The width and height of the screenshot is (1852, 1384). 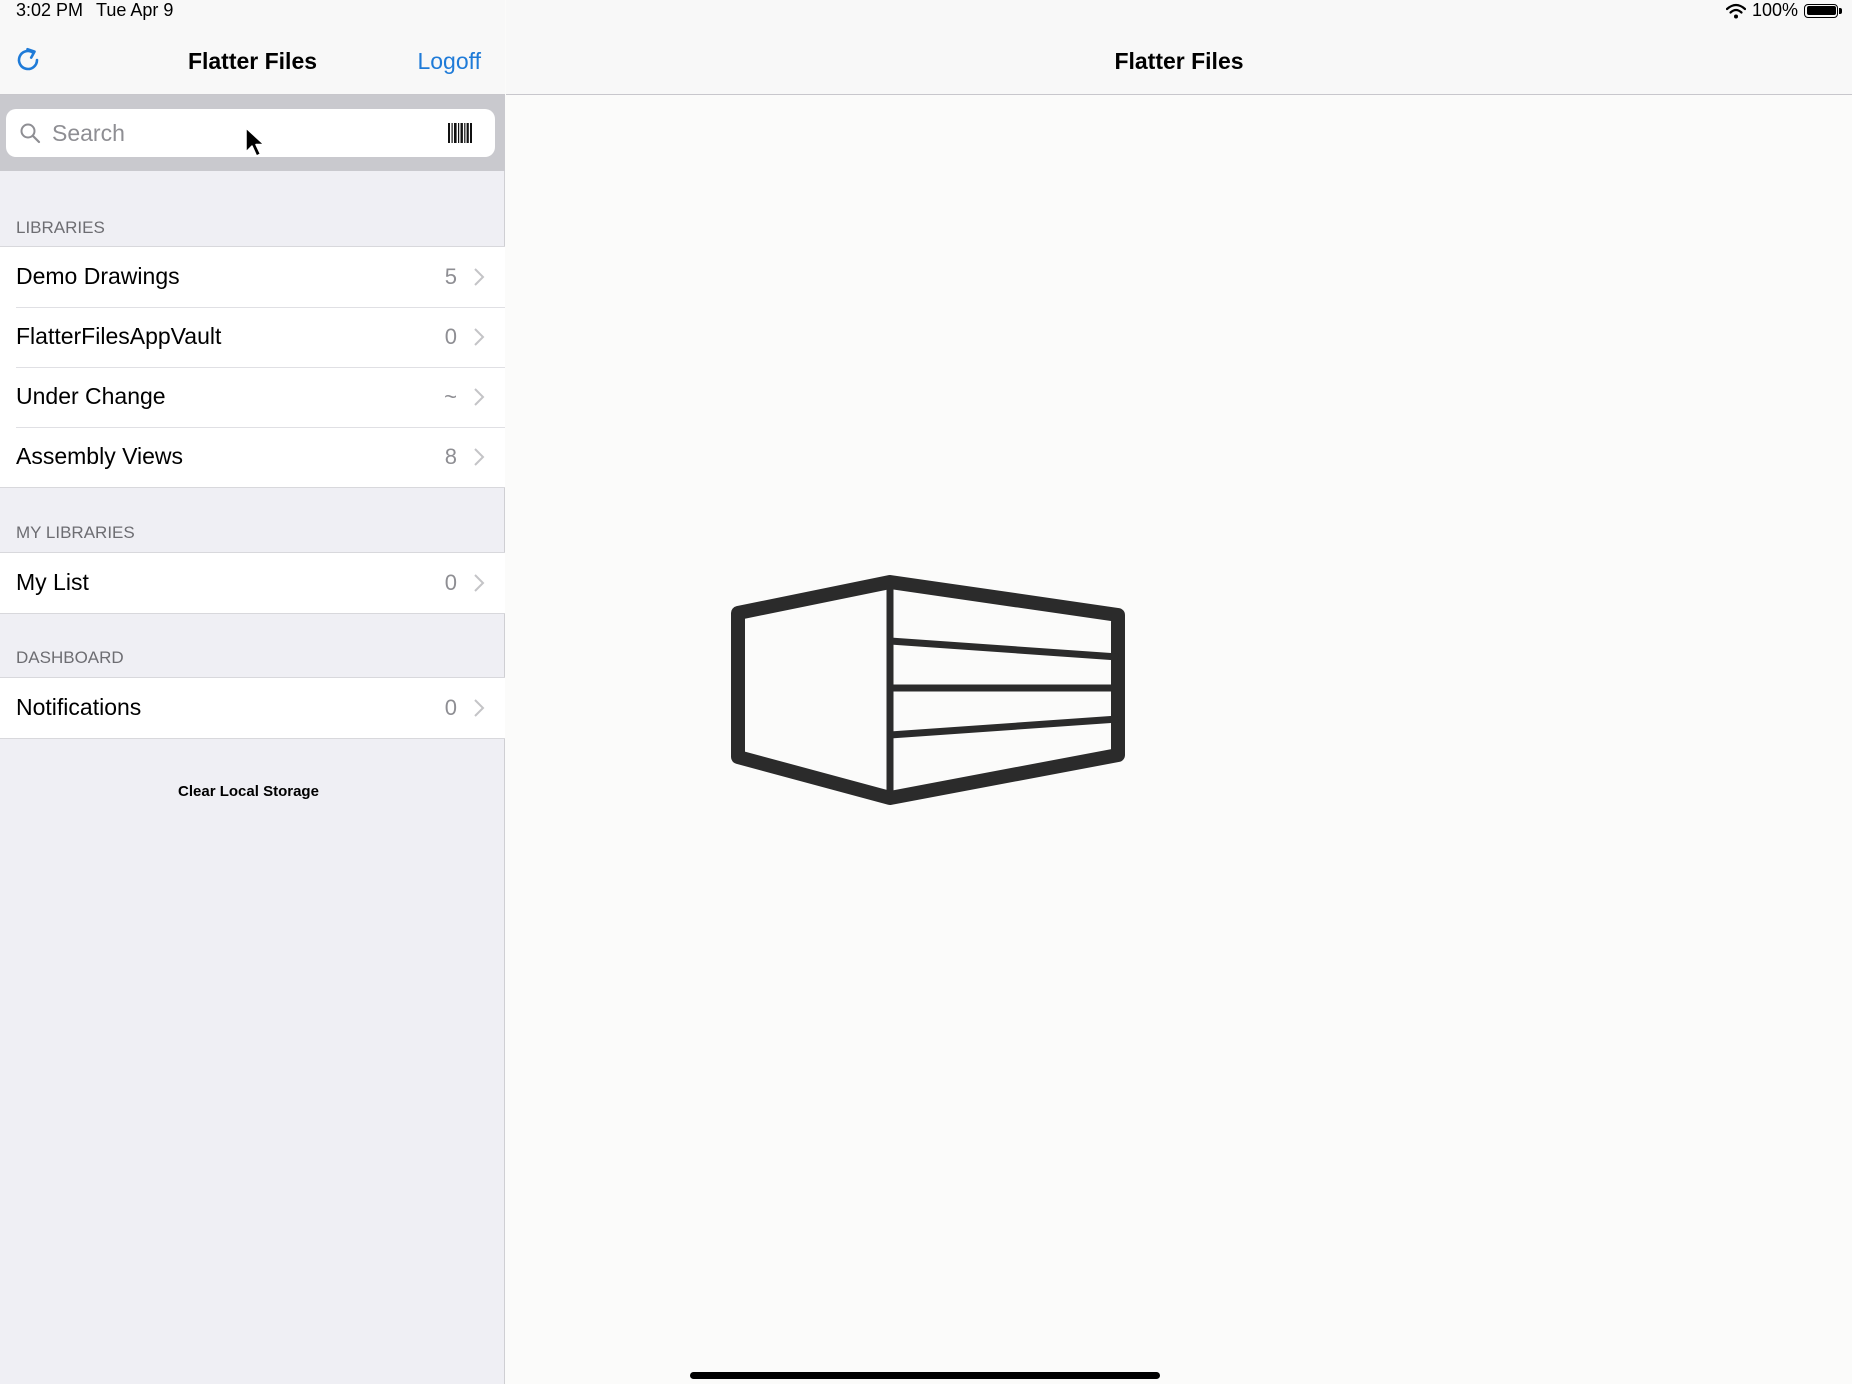 I want to click on status-date: Tue Apr 9, so click(x=135, y=10).